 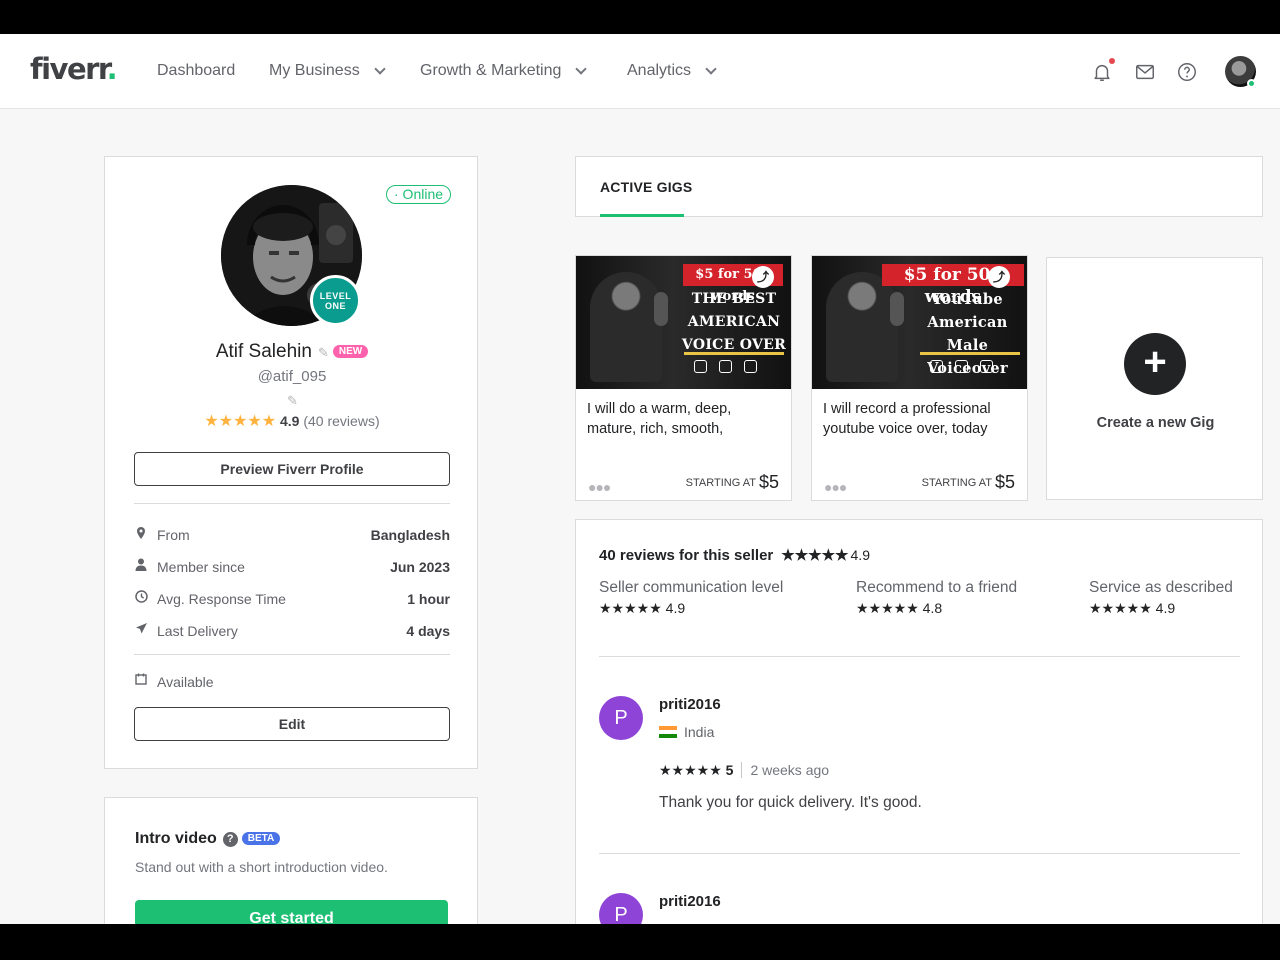 What do you see at coordinates (646, 187) in the screenshot?
I see `tab-active-gigs: ACTIVE GIGS` at bounding box center [646, 187].